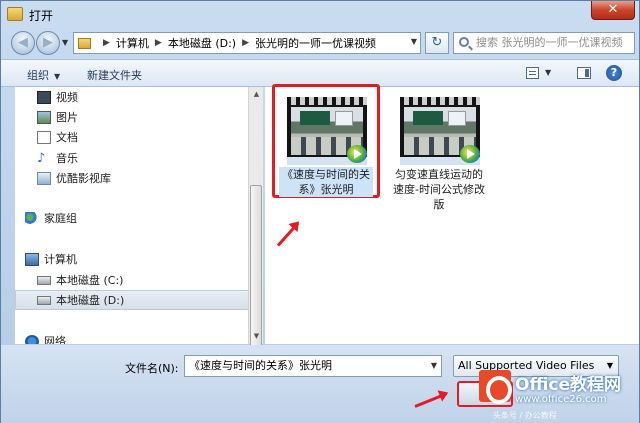  Describe the element at coordinates (44, 117) in the screenshot. I see `picture-library-icon` at that location.